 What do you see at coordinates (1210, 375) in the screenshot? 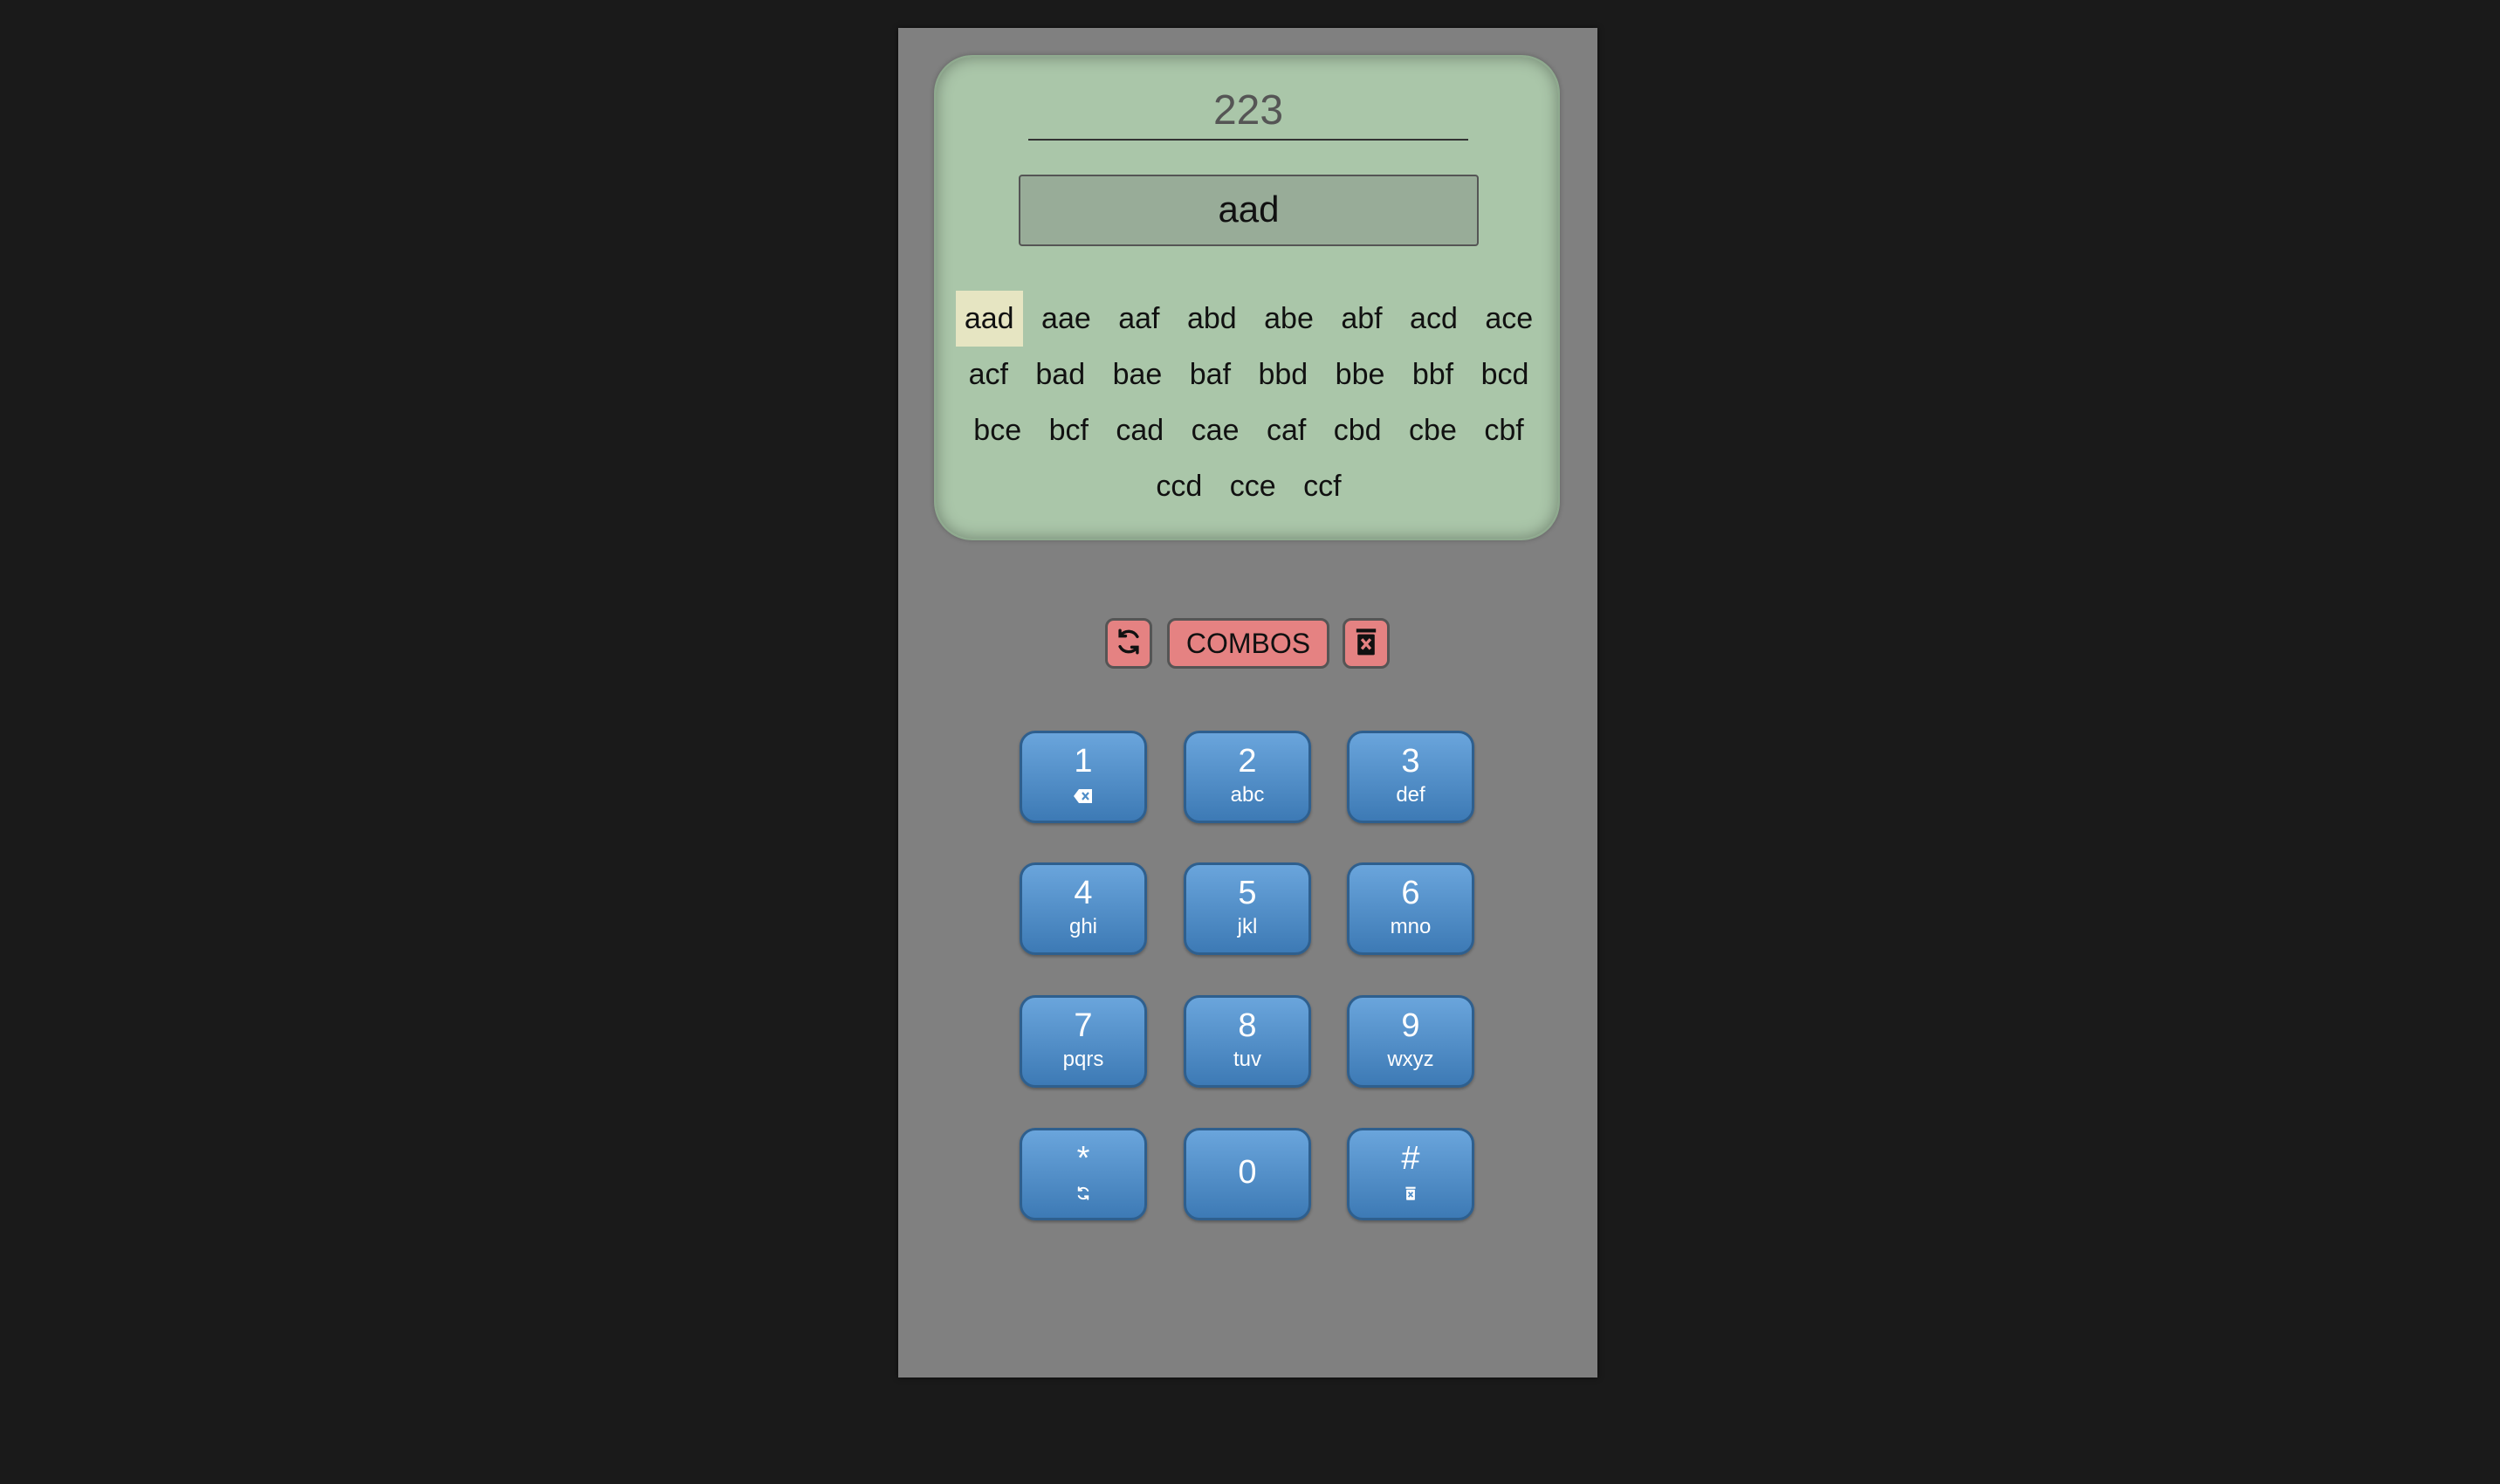
I see `suggestion-item: baf` at bounding box center [1210, 375].